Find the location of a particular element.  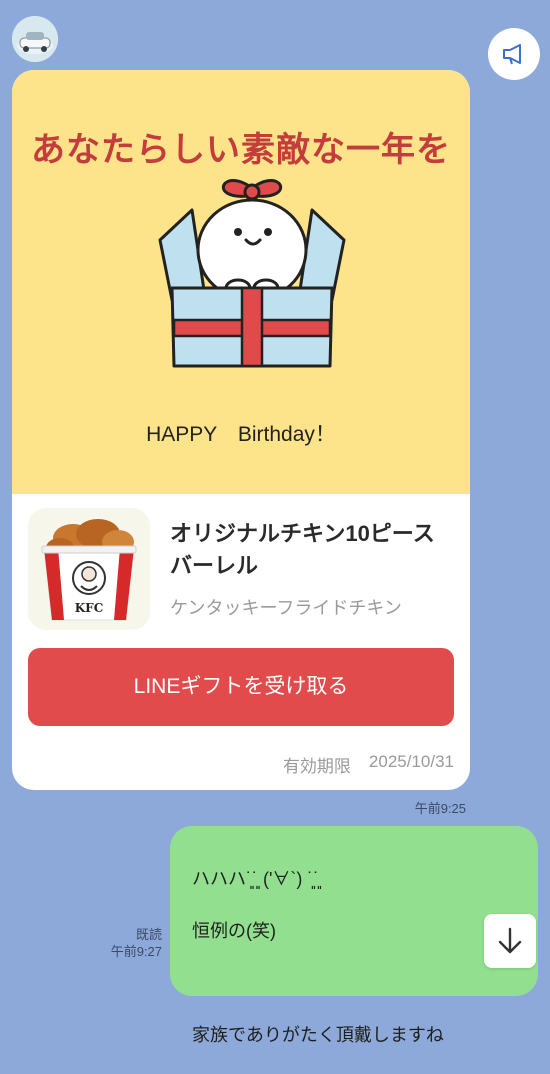

brand-name: ケンタッキーフライドチキン is located at coordinates (286, 608).